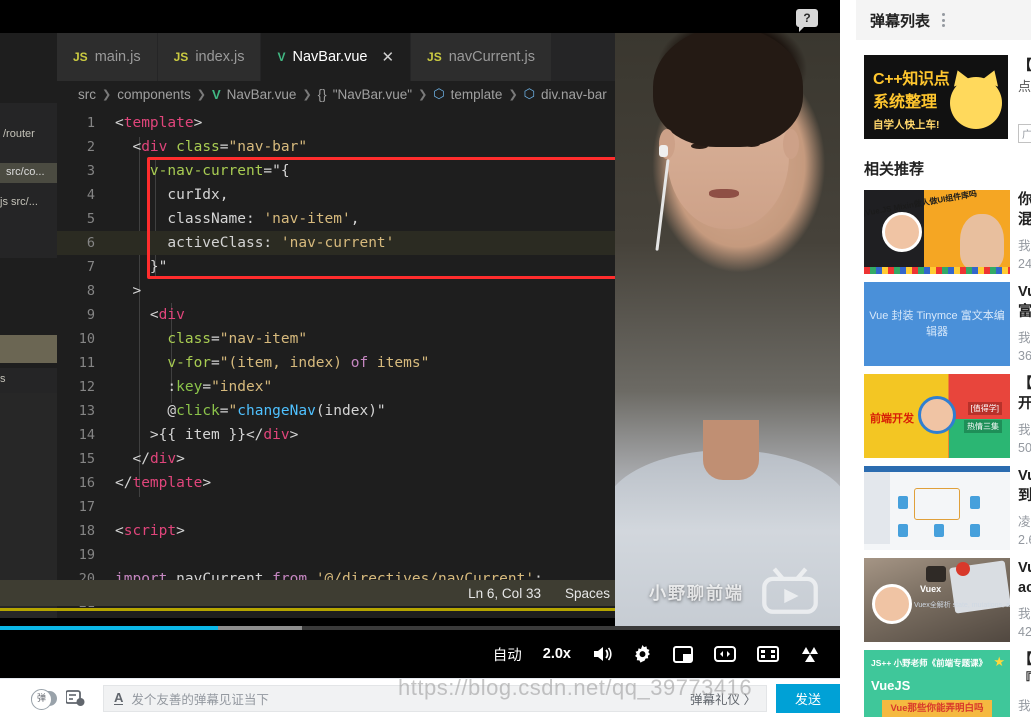 The height and width of the screenshot is (717, 1031). Describe the element at coordinates (911, 79) in the screenshot. I see `ad-line1: C++知识点` at that location.